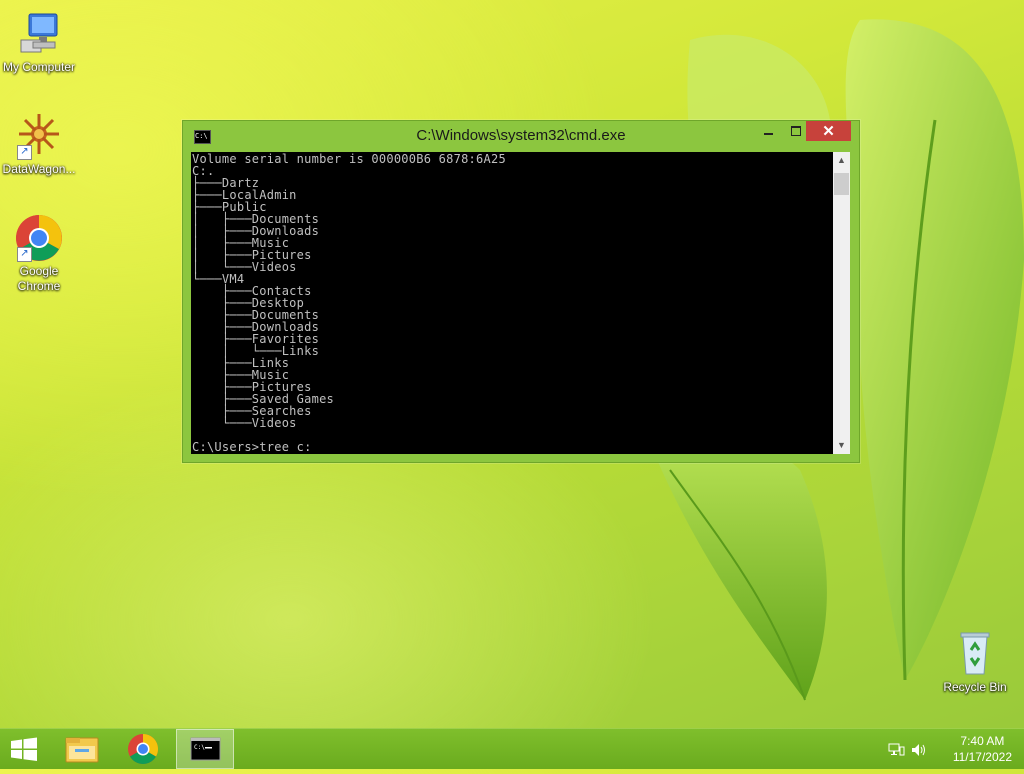  I want to click on desktop-icon-recycle-bin: Recycle Bin, so click(975, 662).